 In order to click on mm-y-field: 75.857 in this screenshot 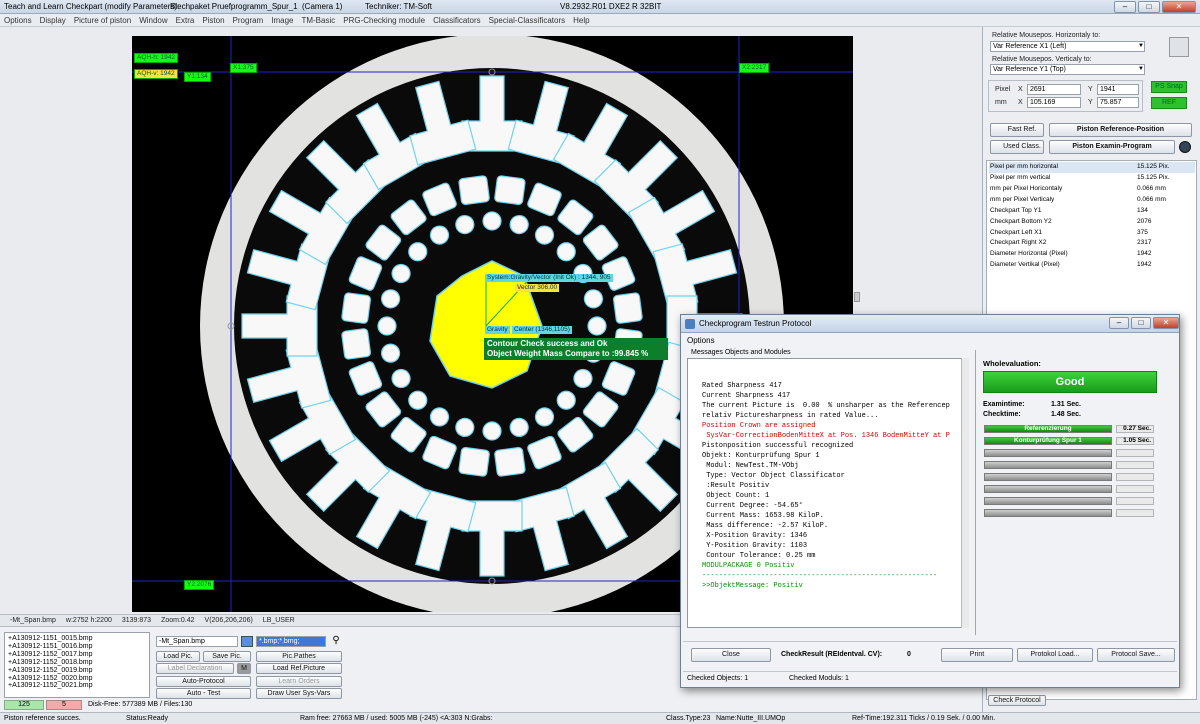, I will do `click(1118, 102)`.